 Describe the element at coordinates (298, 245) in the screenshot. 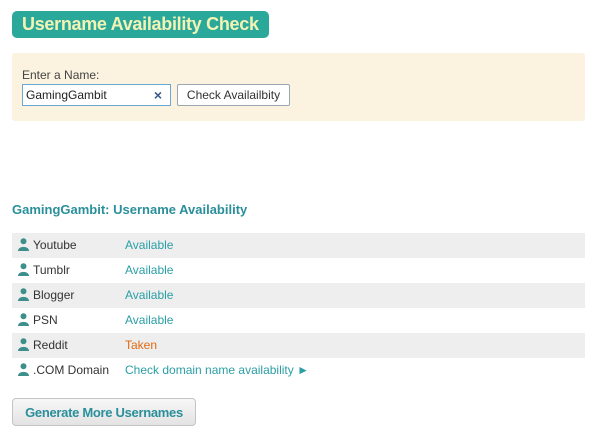

I see `table-row: Youtube Available` at that location.